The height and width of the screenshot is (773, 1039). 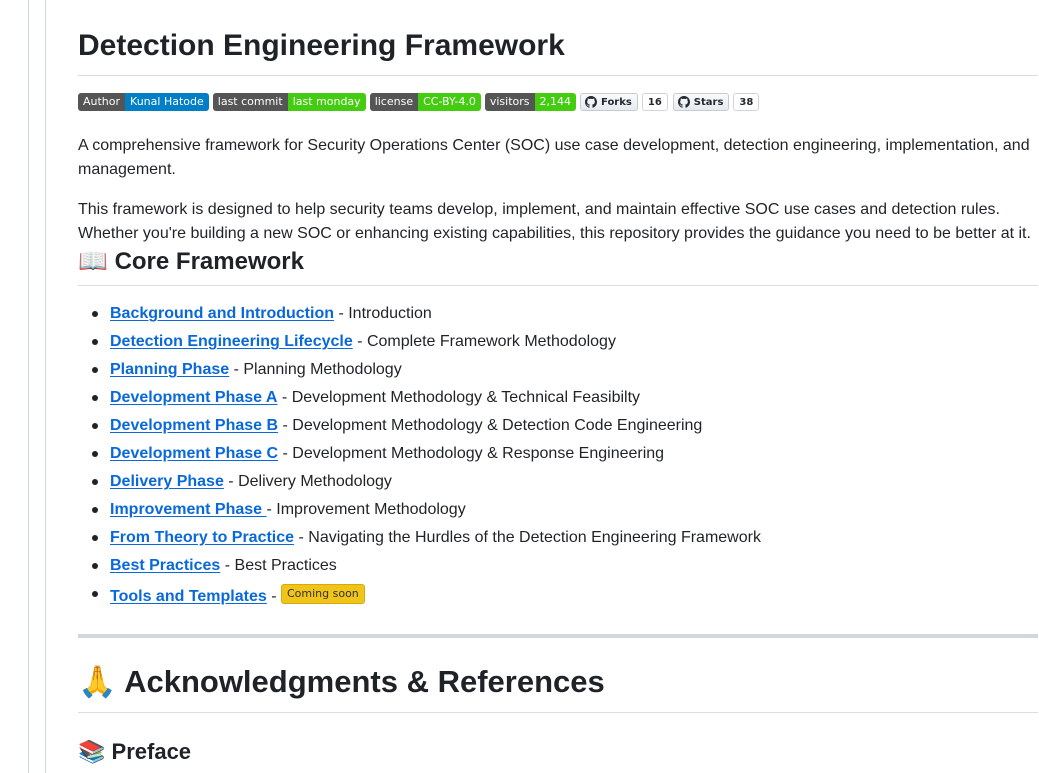 What do you see at coordinates (169, 369) in the screenshot?
I see `link-planning-phase: Planning Phase` at bounding box center [169, 369].